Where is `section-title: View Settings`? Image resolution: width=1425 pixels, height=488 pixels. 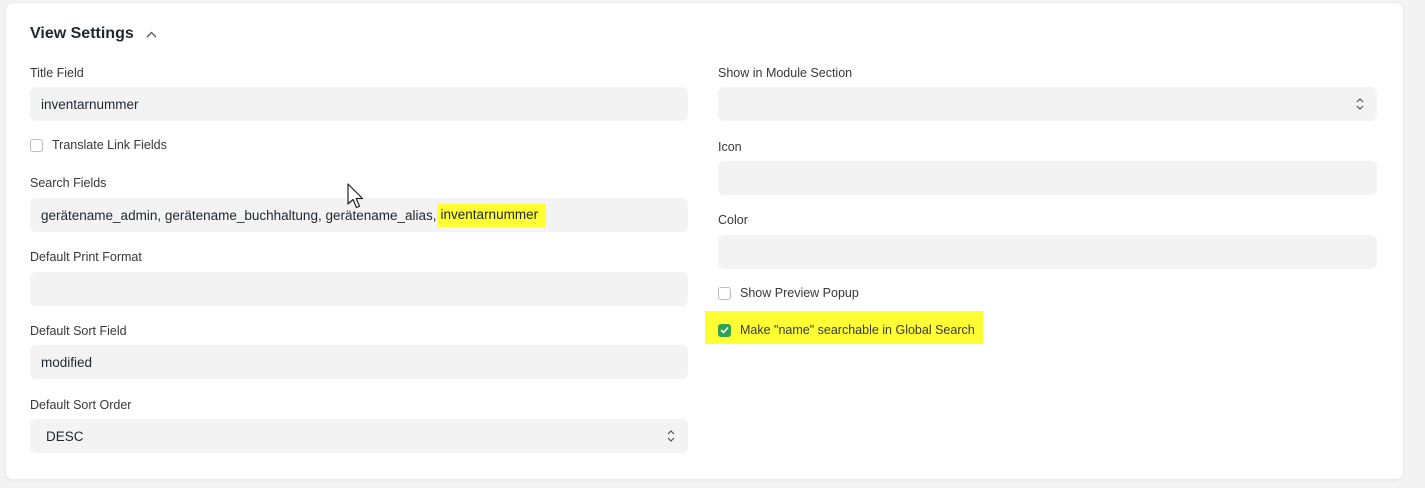 section-title: View Settings is located at coordinates (82, 33).